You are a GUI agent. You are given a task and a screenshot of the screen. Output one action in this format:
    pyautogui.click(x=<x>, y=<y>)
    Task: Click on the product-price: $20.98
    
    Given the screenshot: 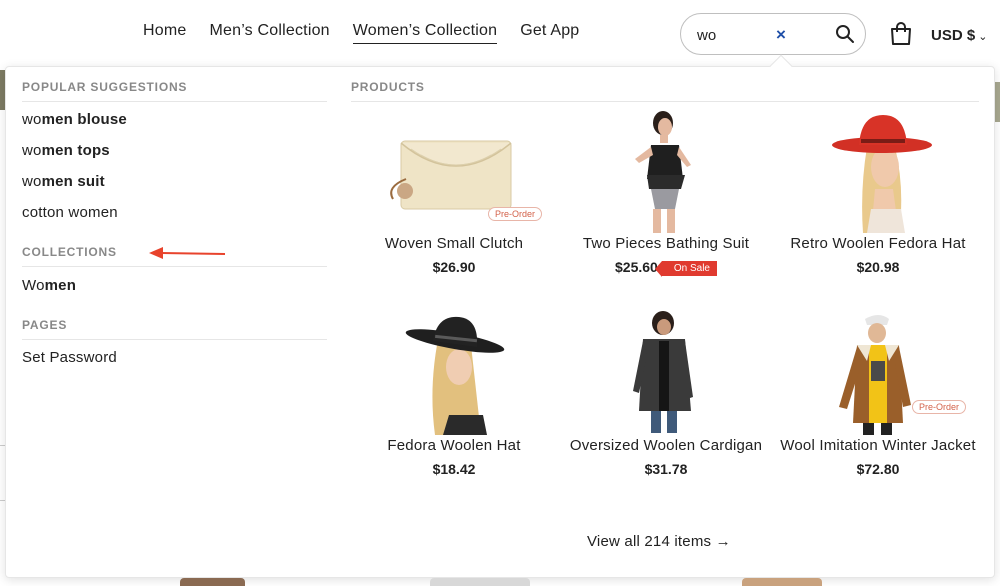 What is the action you would take?
    pyautogui.click(x=878, y=267)
    